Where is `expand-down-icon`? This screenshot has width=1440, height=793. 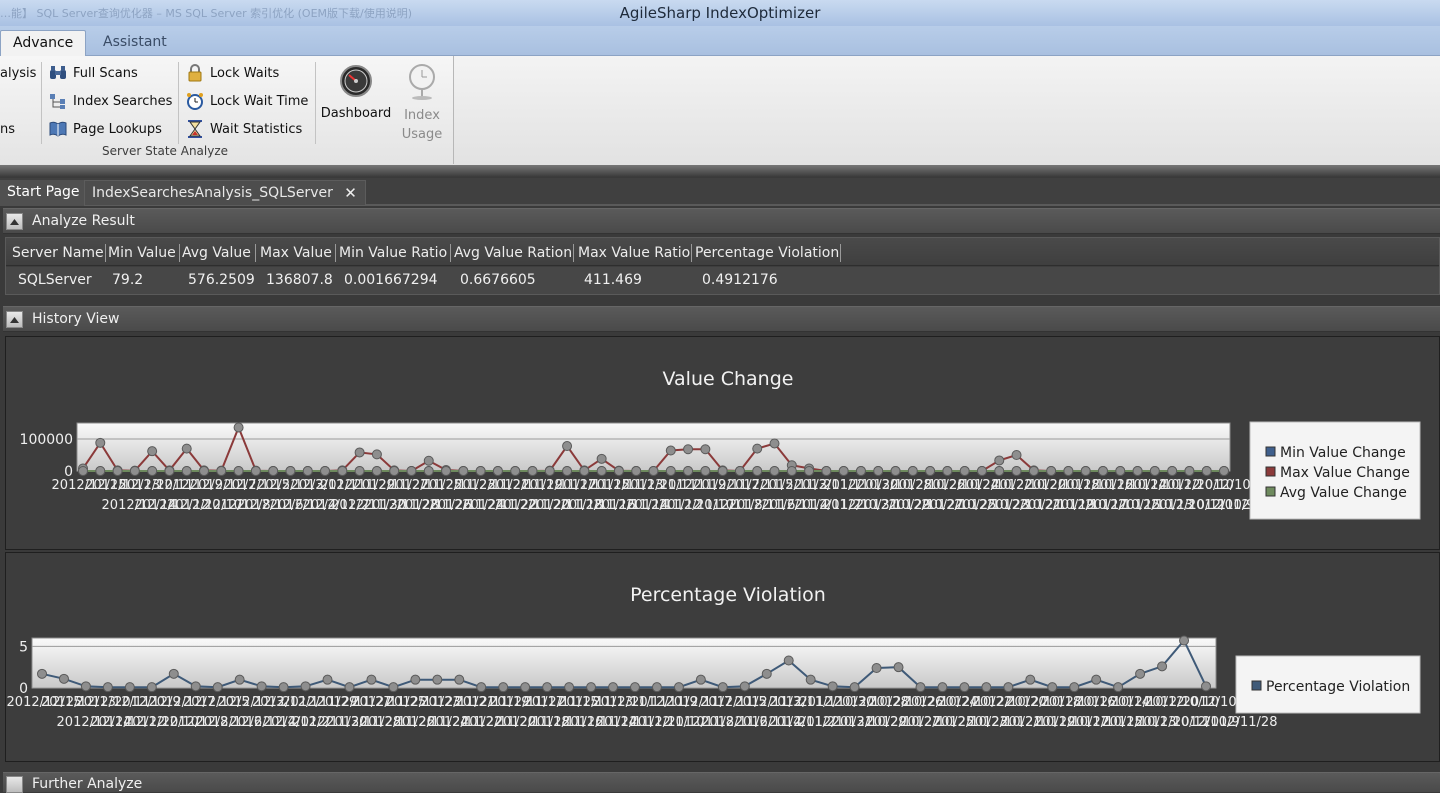
expand-down-icon is located at coordinates (14, 784).